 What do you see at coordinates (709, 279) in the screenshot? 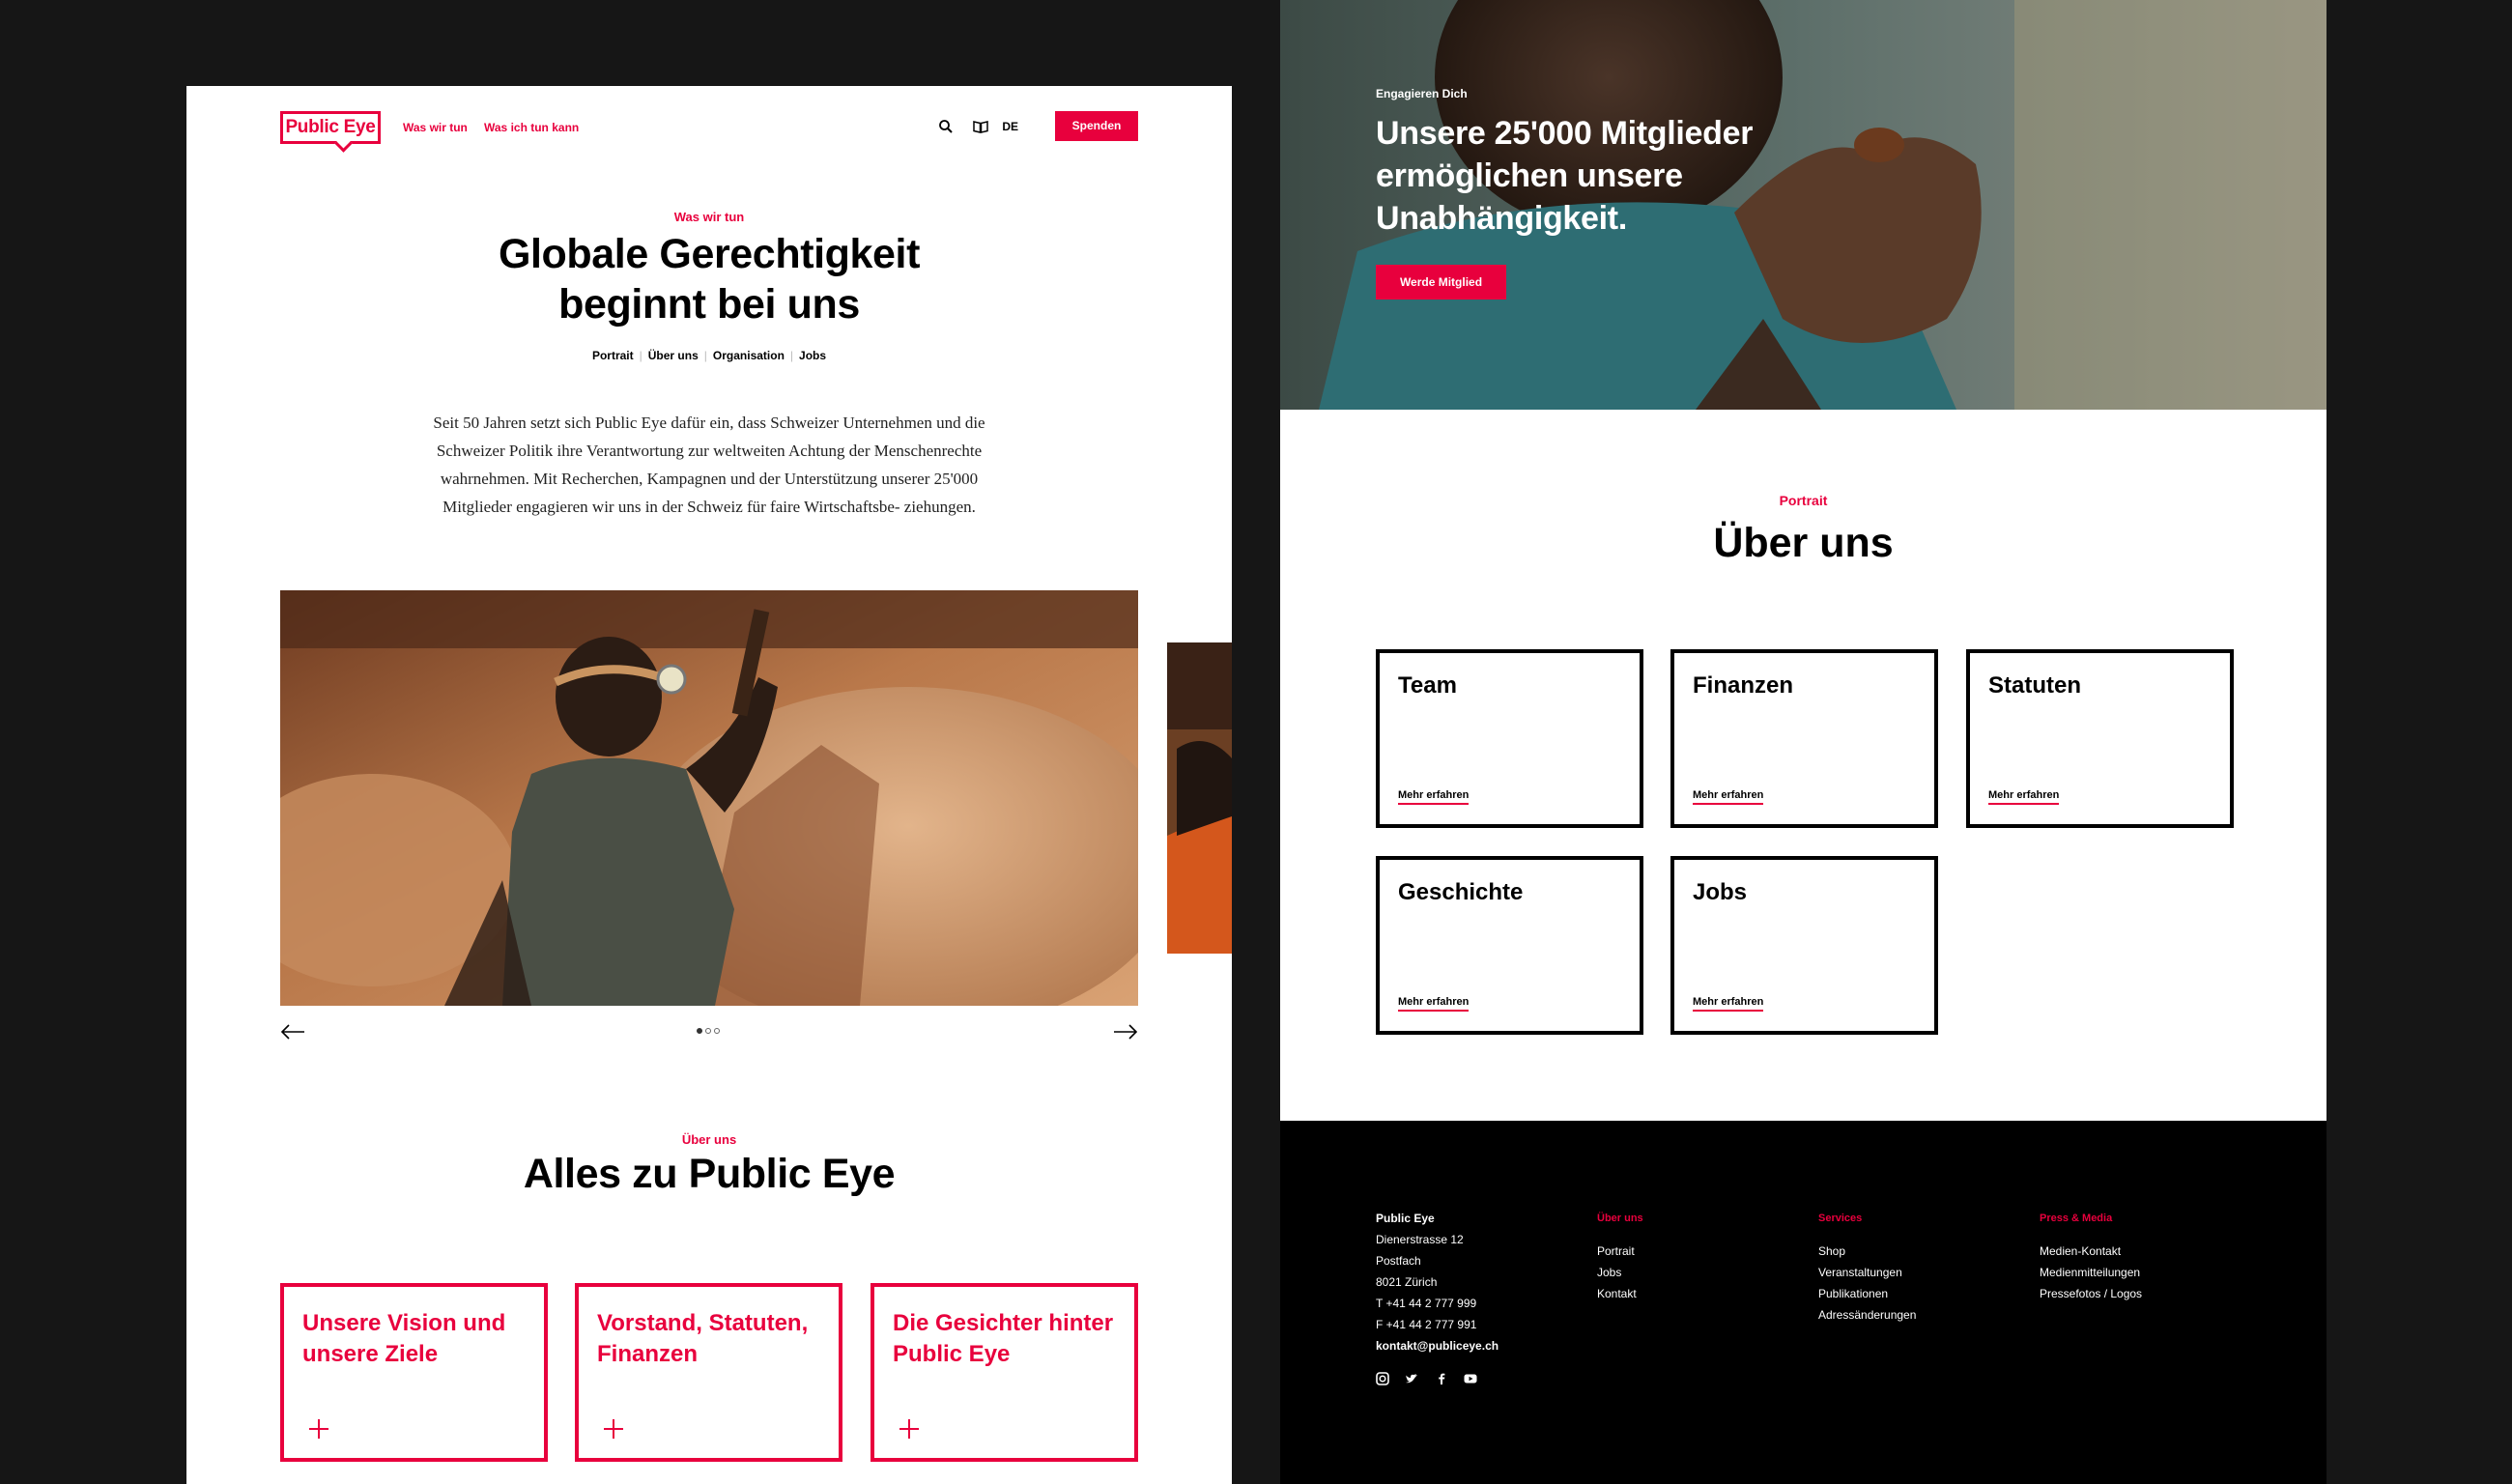
I see `page-title: Globale Gerechtigkeit beginnt bei uns` at bounding box center [709, 279].